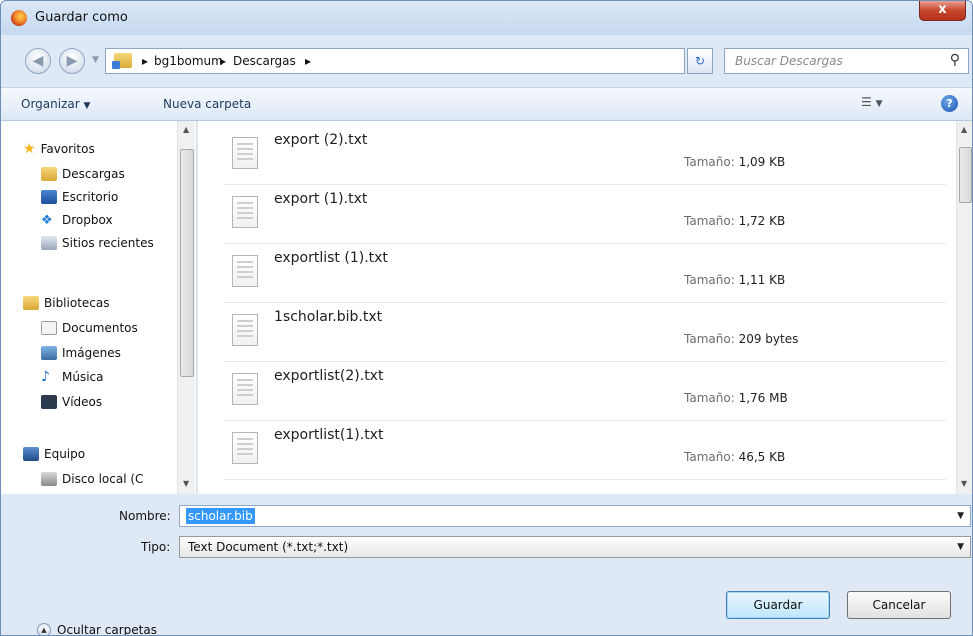  What do you see at coordinates (83, 174) in the screenshot?
I see `nav-item-downloads: Descargas` at bounding box center [83, 174].